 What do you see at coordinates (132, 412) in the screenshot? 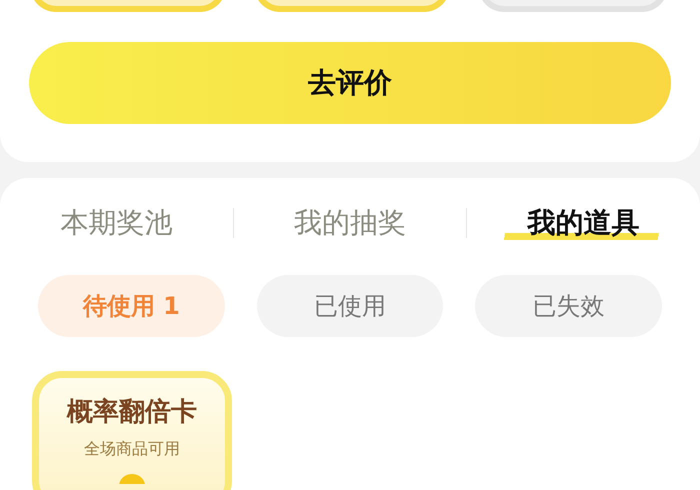
I see `item-title: 概率翻倍卡` at bounding box center [132, 412].